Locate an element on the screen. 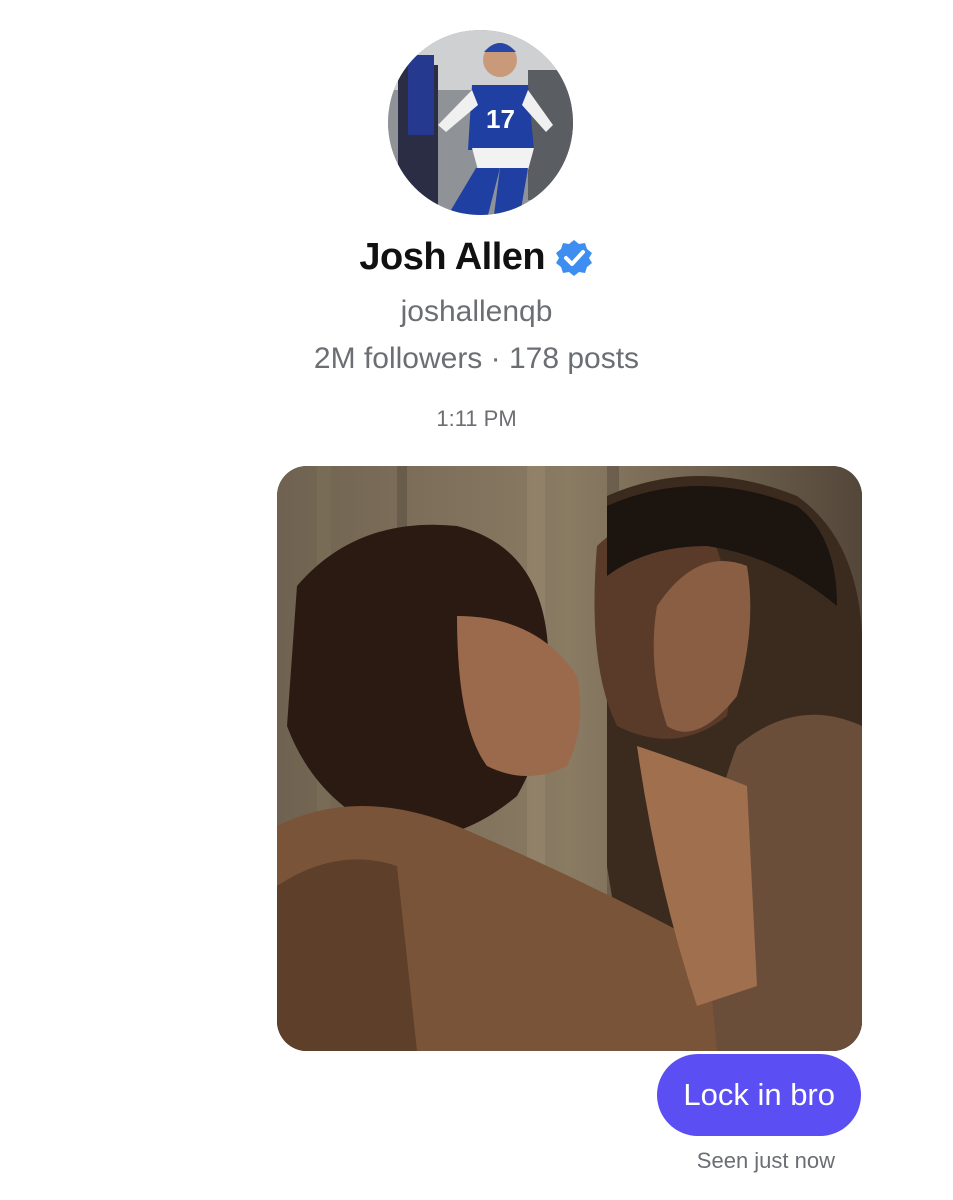 This screenshot has width=953, height=1200. profile-avatar: 17 is located at coordinates (480, 122).